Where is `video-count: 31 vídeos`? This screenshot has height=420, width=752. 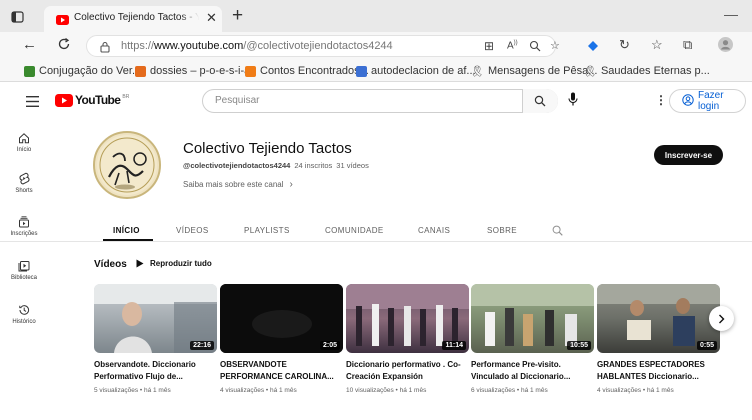
video-count: 31 vídeos is located at coordinates (352, 165).